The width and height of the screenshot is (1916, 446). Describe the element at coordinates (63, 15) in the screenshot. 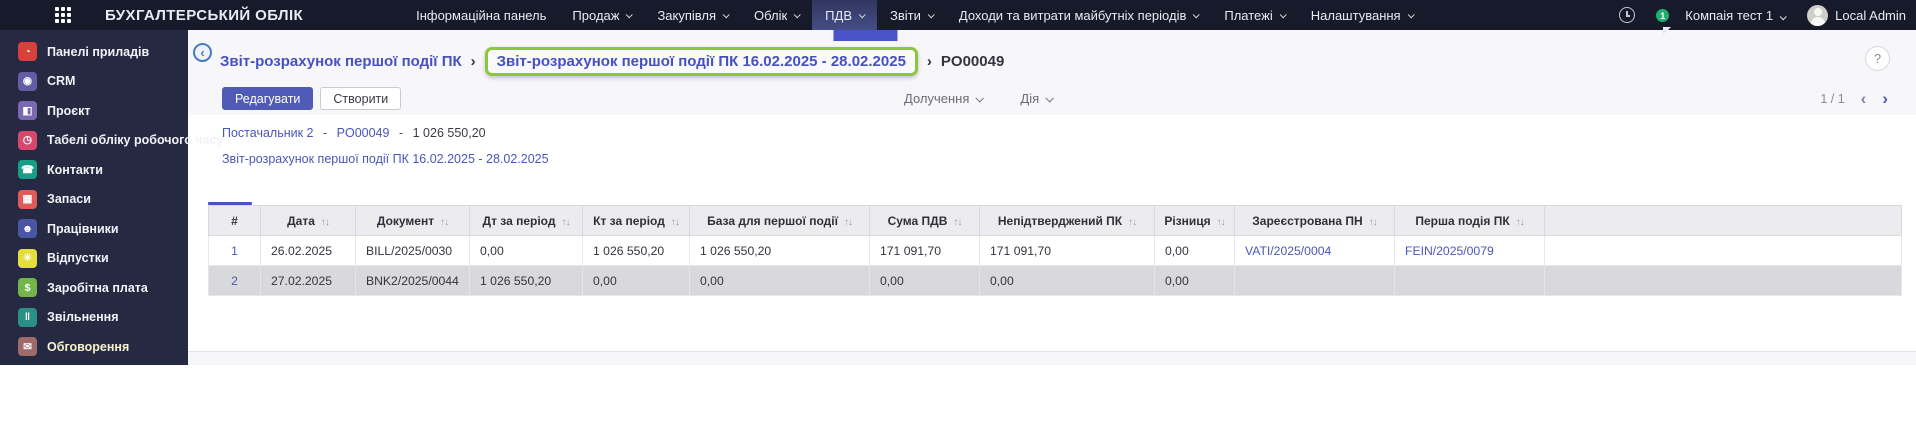

I see `apps-grid-icon` at that location.